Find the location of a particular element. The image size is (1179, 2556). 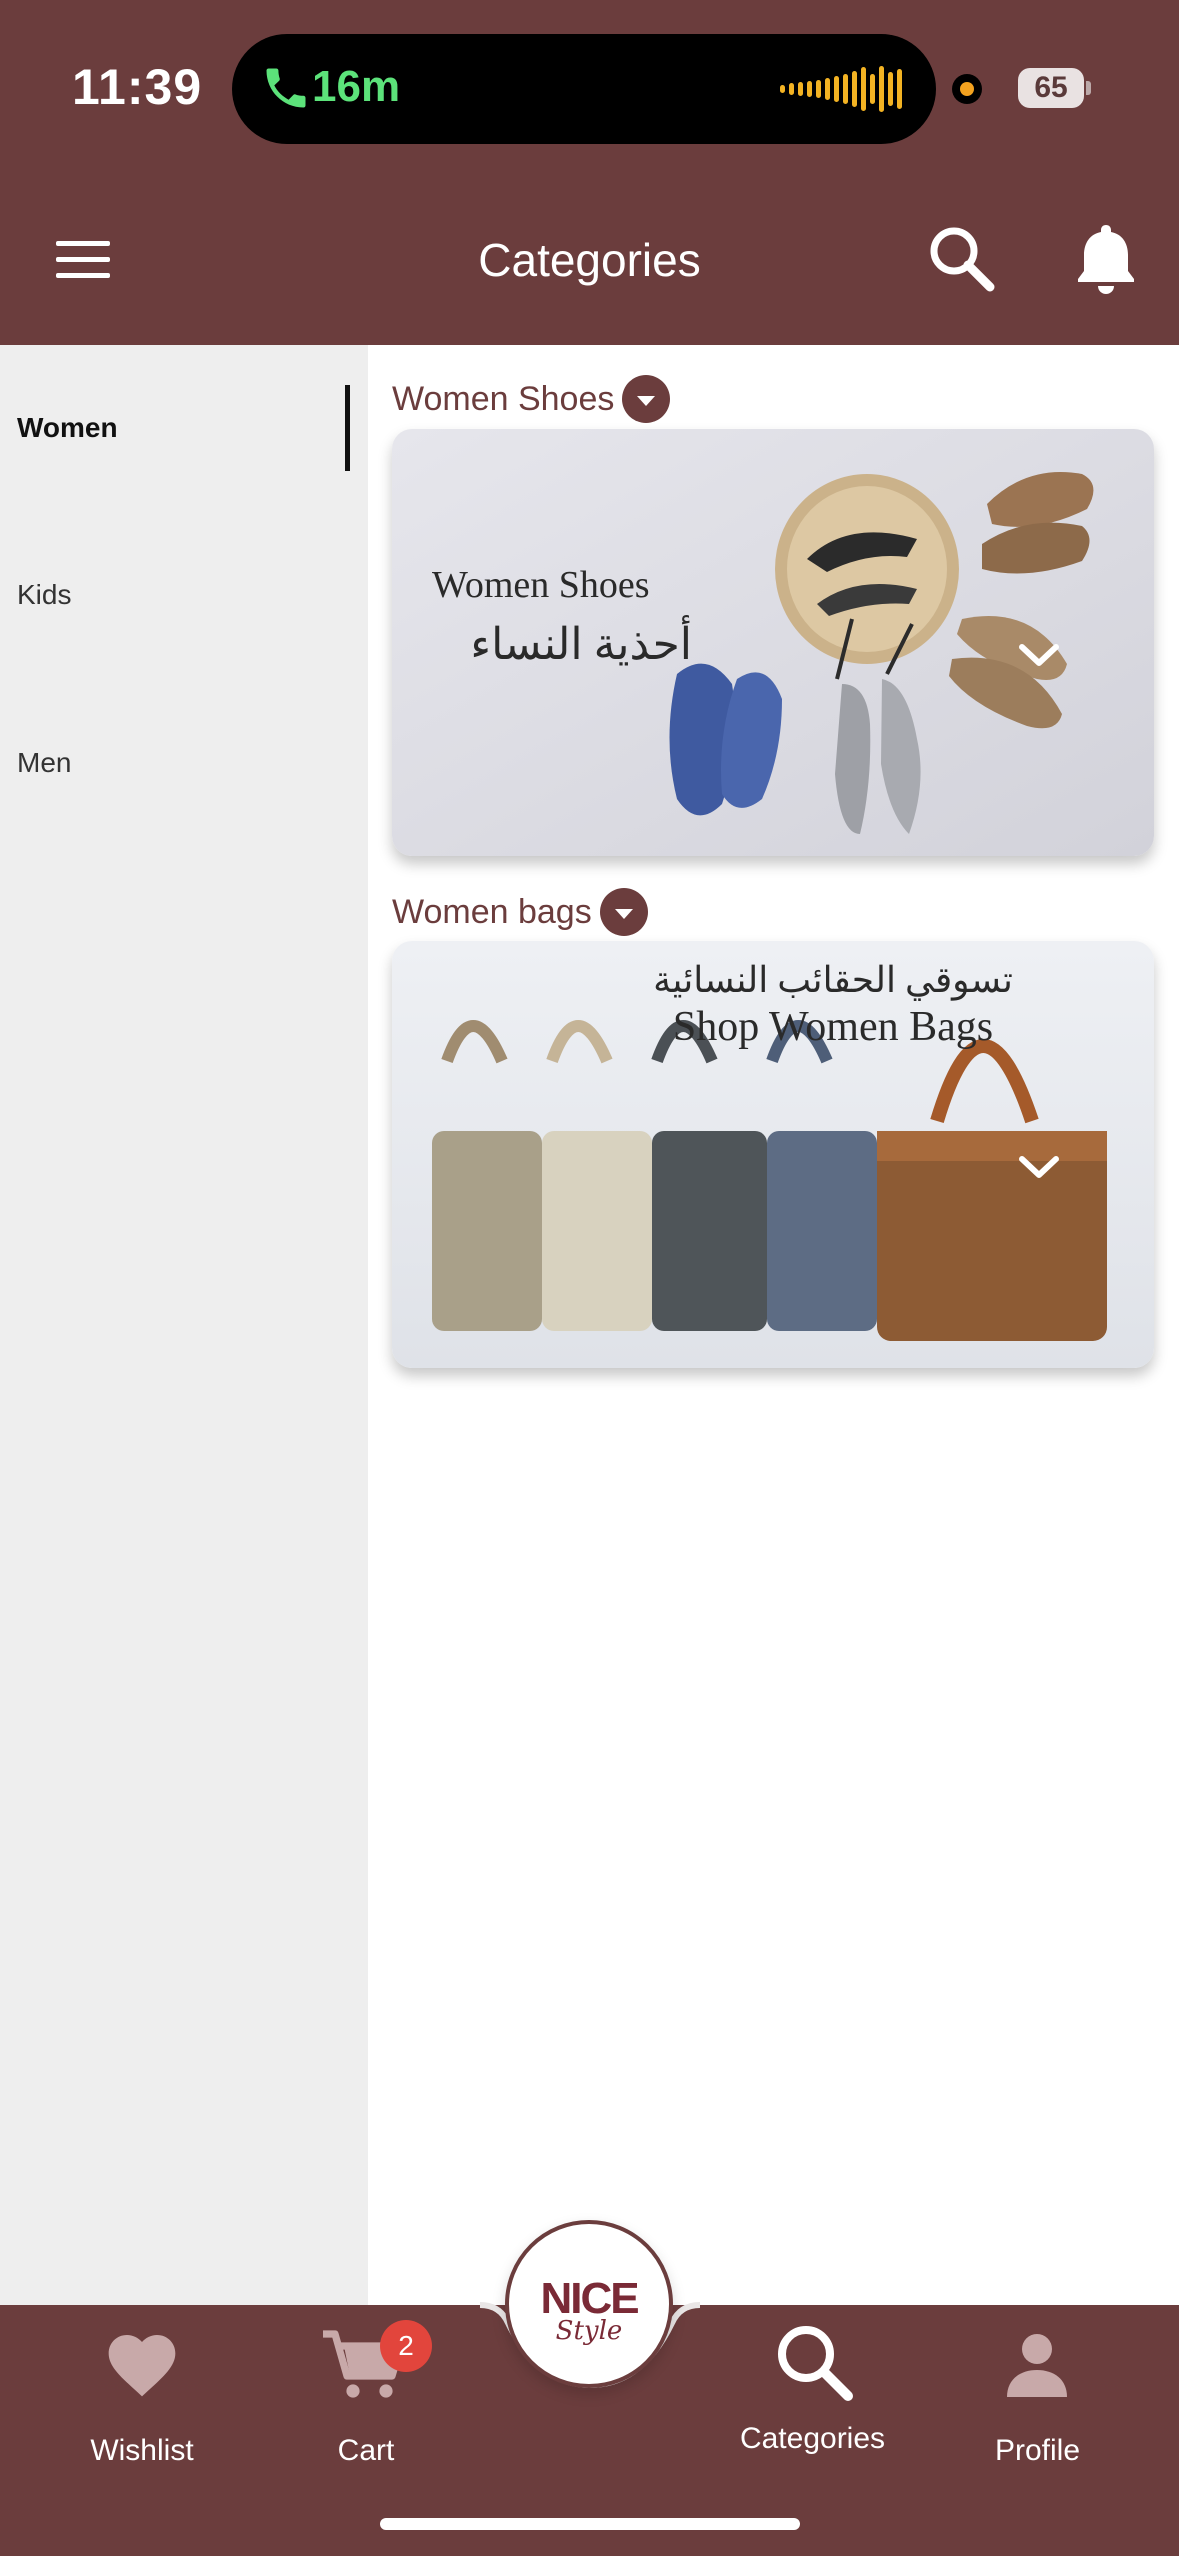

status-bar: 11:39 16m 65 is located at coordinates (589, 87).